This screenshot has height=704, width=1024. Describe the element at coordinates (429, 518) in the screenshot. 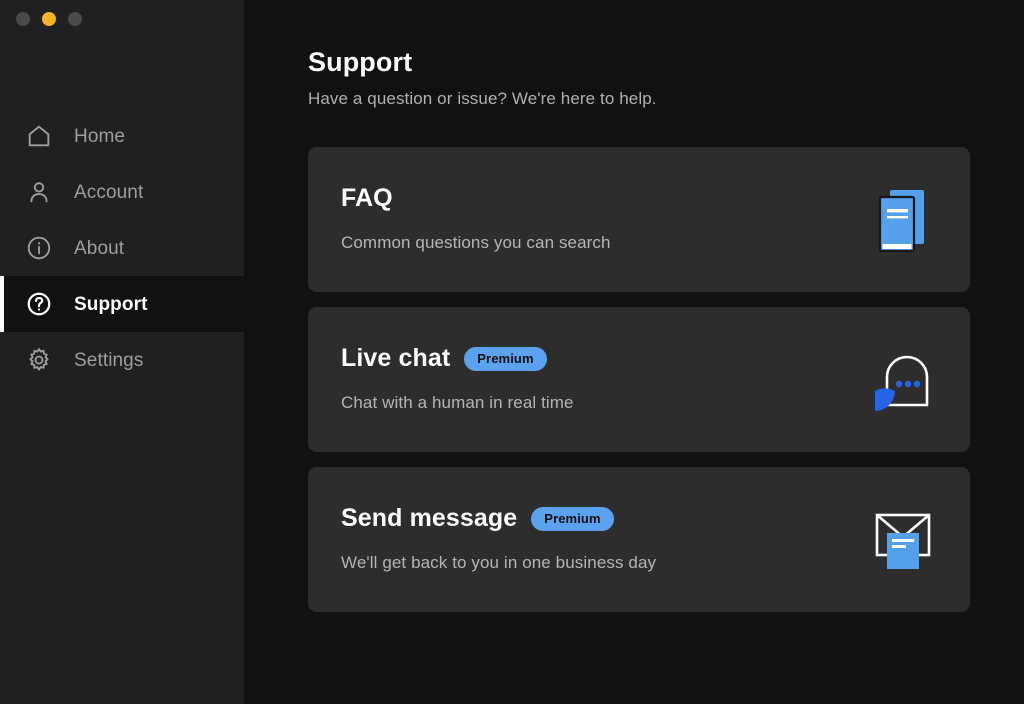

I see `card-title: Send message` at that location.